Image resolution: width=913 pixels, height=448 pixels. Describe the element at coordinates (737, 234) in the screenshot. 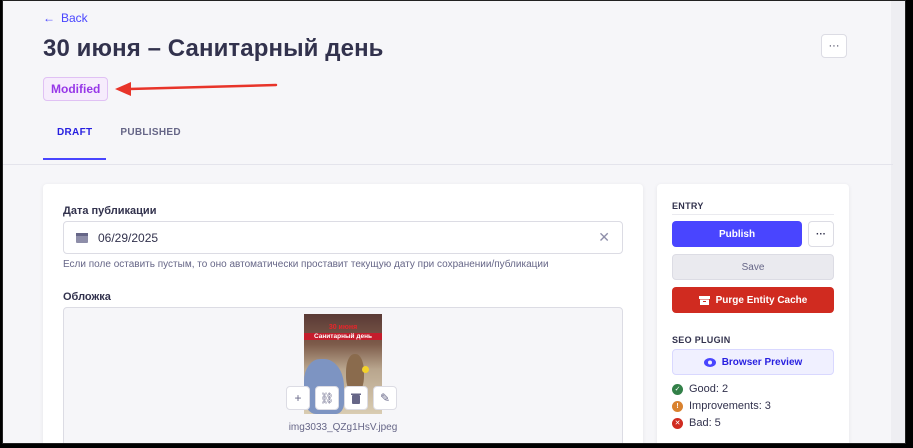

I see `publish-button: Publish` at that location.